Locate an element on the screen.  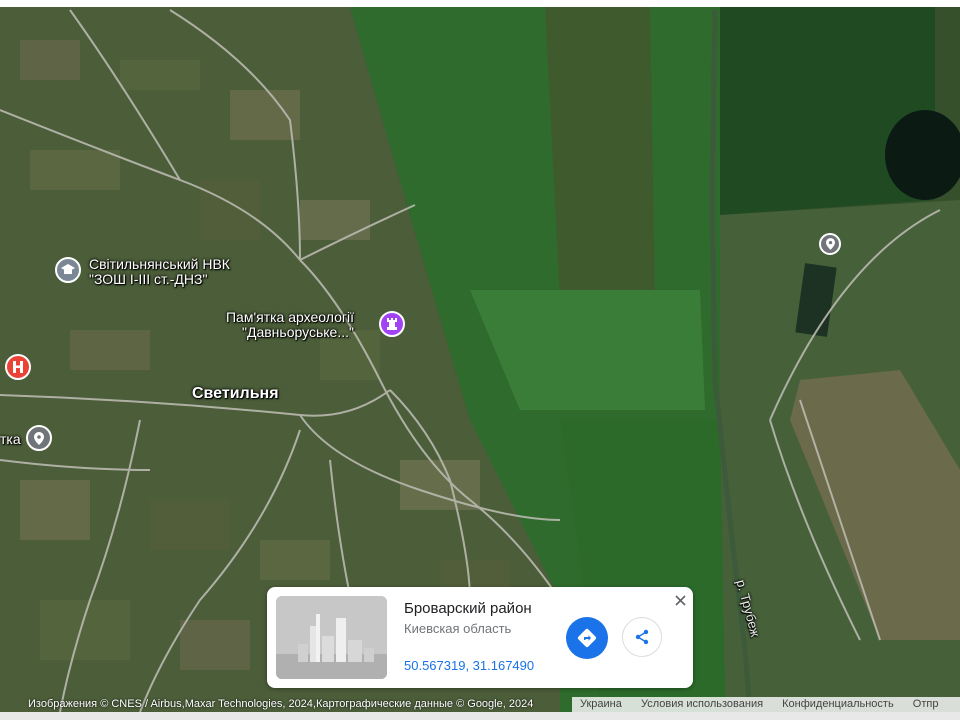
hospital-pin is located at coordinates (18, 367).